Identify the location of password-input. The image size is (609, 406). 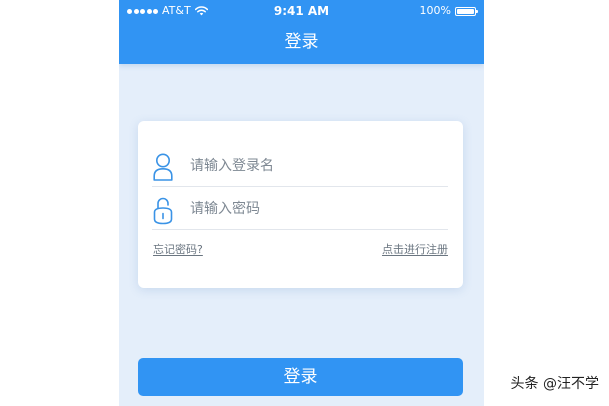
(315, 209).